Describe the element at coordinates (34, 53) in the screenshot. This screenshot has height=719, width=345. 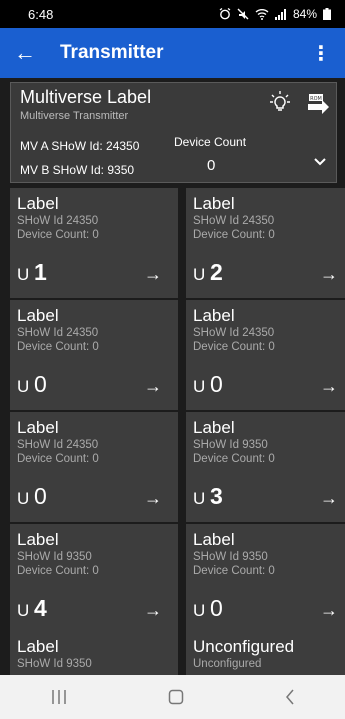
I see `back-arrow-icon: ←` at that location.